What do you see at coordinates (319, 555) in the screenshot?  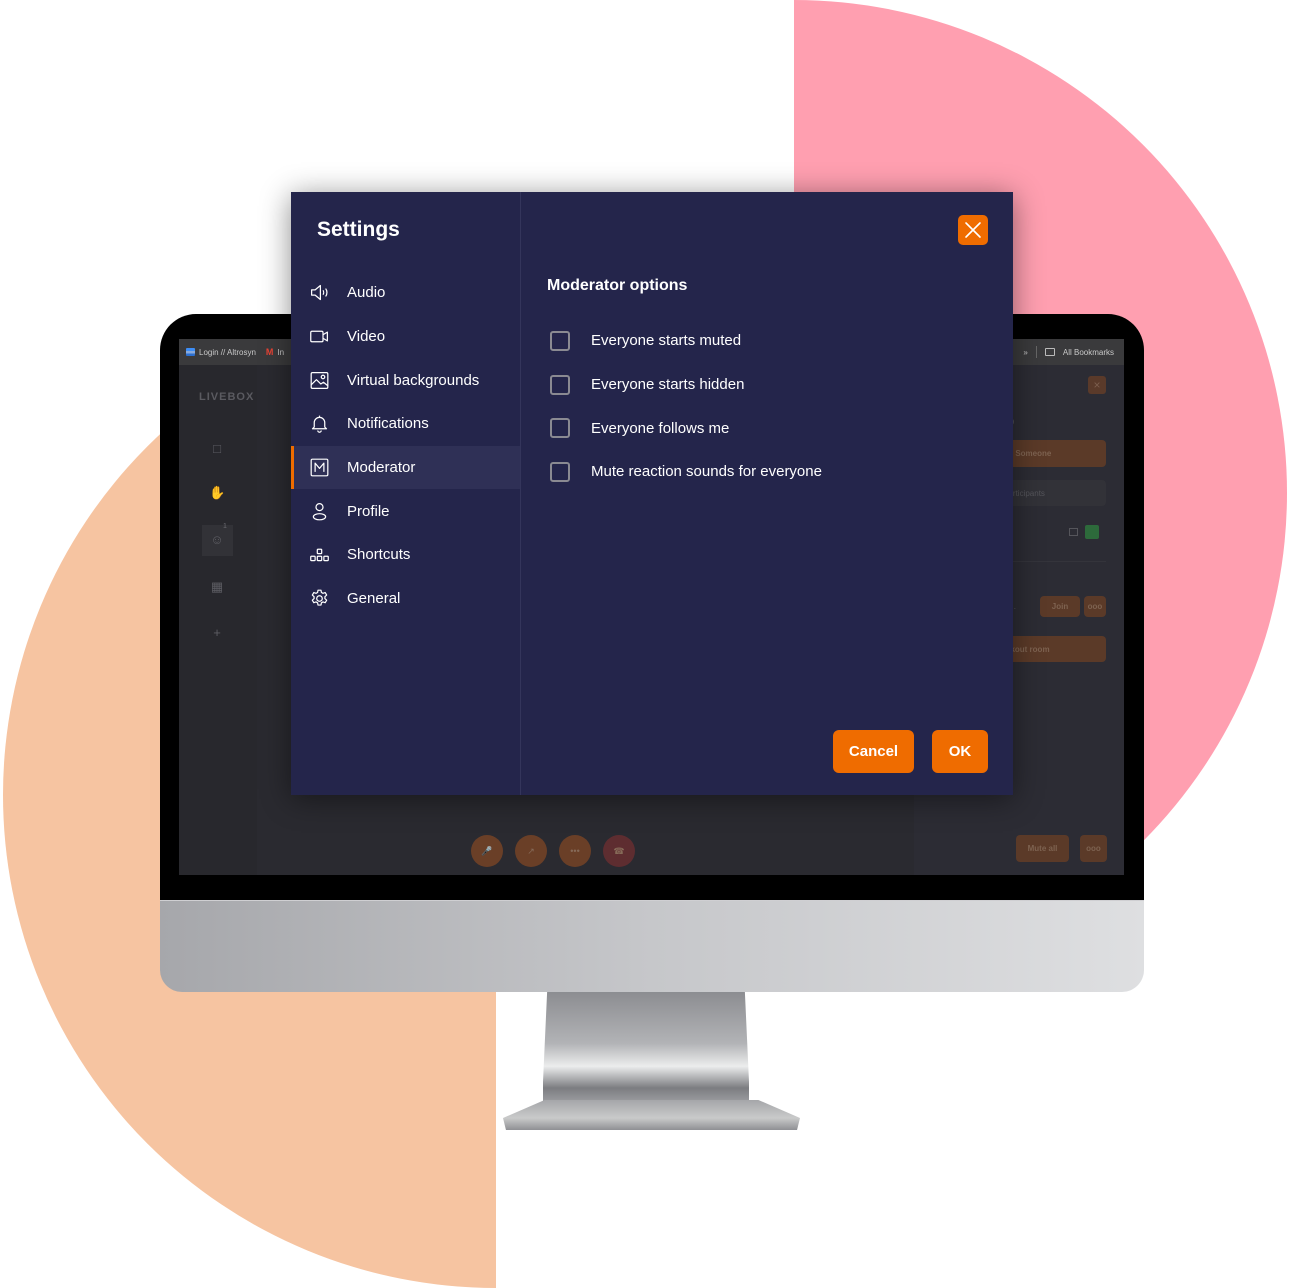 I see `shortcuts-icon` at bounding box center [319, 555].